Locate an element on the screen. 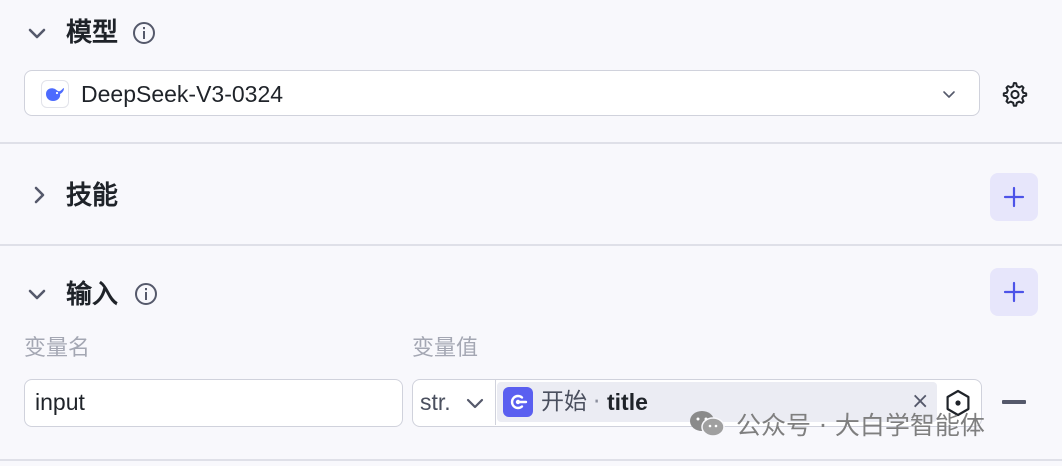 The image size is (1062, 466). add-skill-button is located at coordinates (1014, 197).